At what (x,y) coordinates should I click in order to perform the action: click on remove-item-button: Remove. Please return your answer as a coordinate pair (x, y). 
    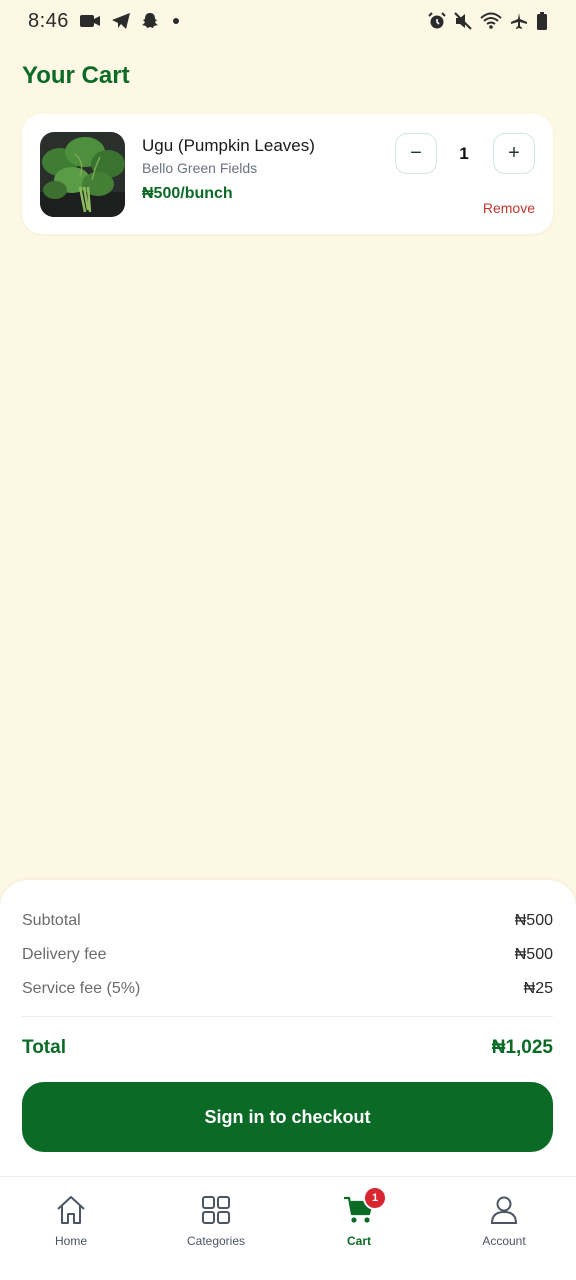
    Looking at the image, I should click on (509, 208).